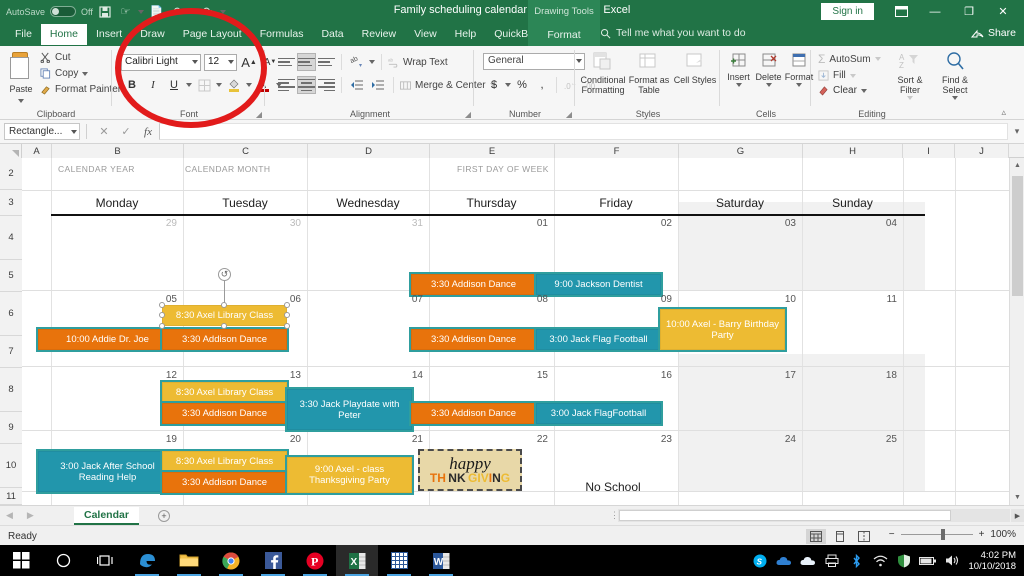 Image resolution: width=1024 pixels, height=576 pixels. What do you see at coordinates (21, 100) in the screenshot?
I see `paste-chevron-icon` at bounding box center [21, 100].